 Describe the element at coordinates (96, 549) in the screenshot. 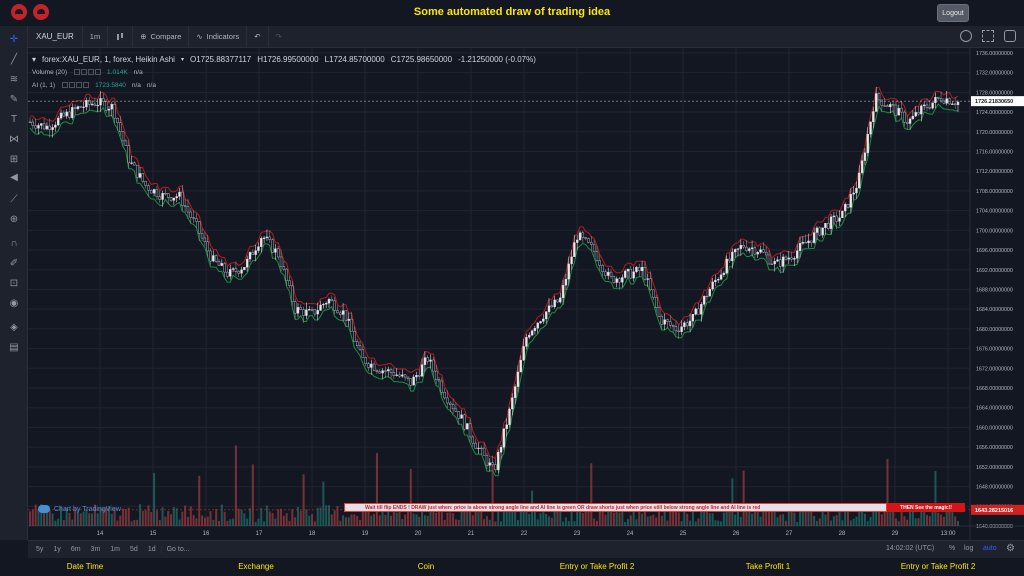

I see `range-3m: 3m` at that location.